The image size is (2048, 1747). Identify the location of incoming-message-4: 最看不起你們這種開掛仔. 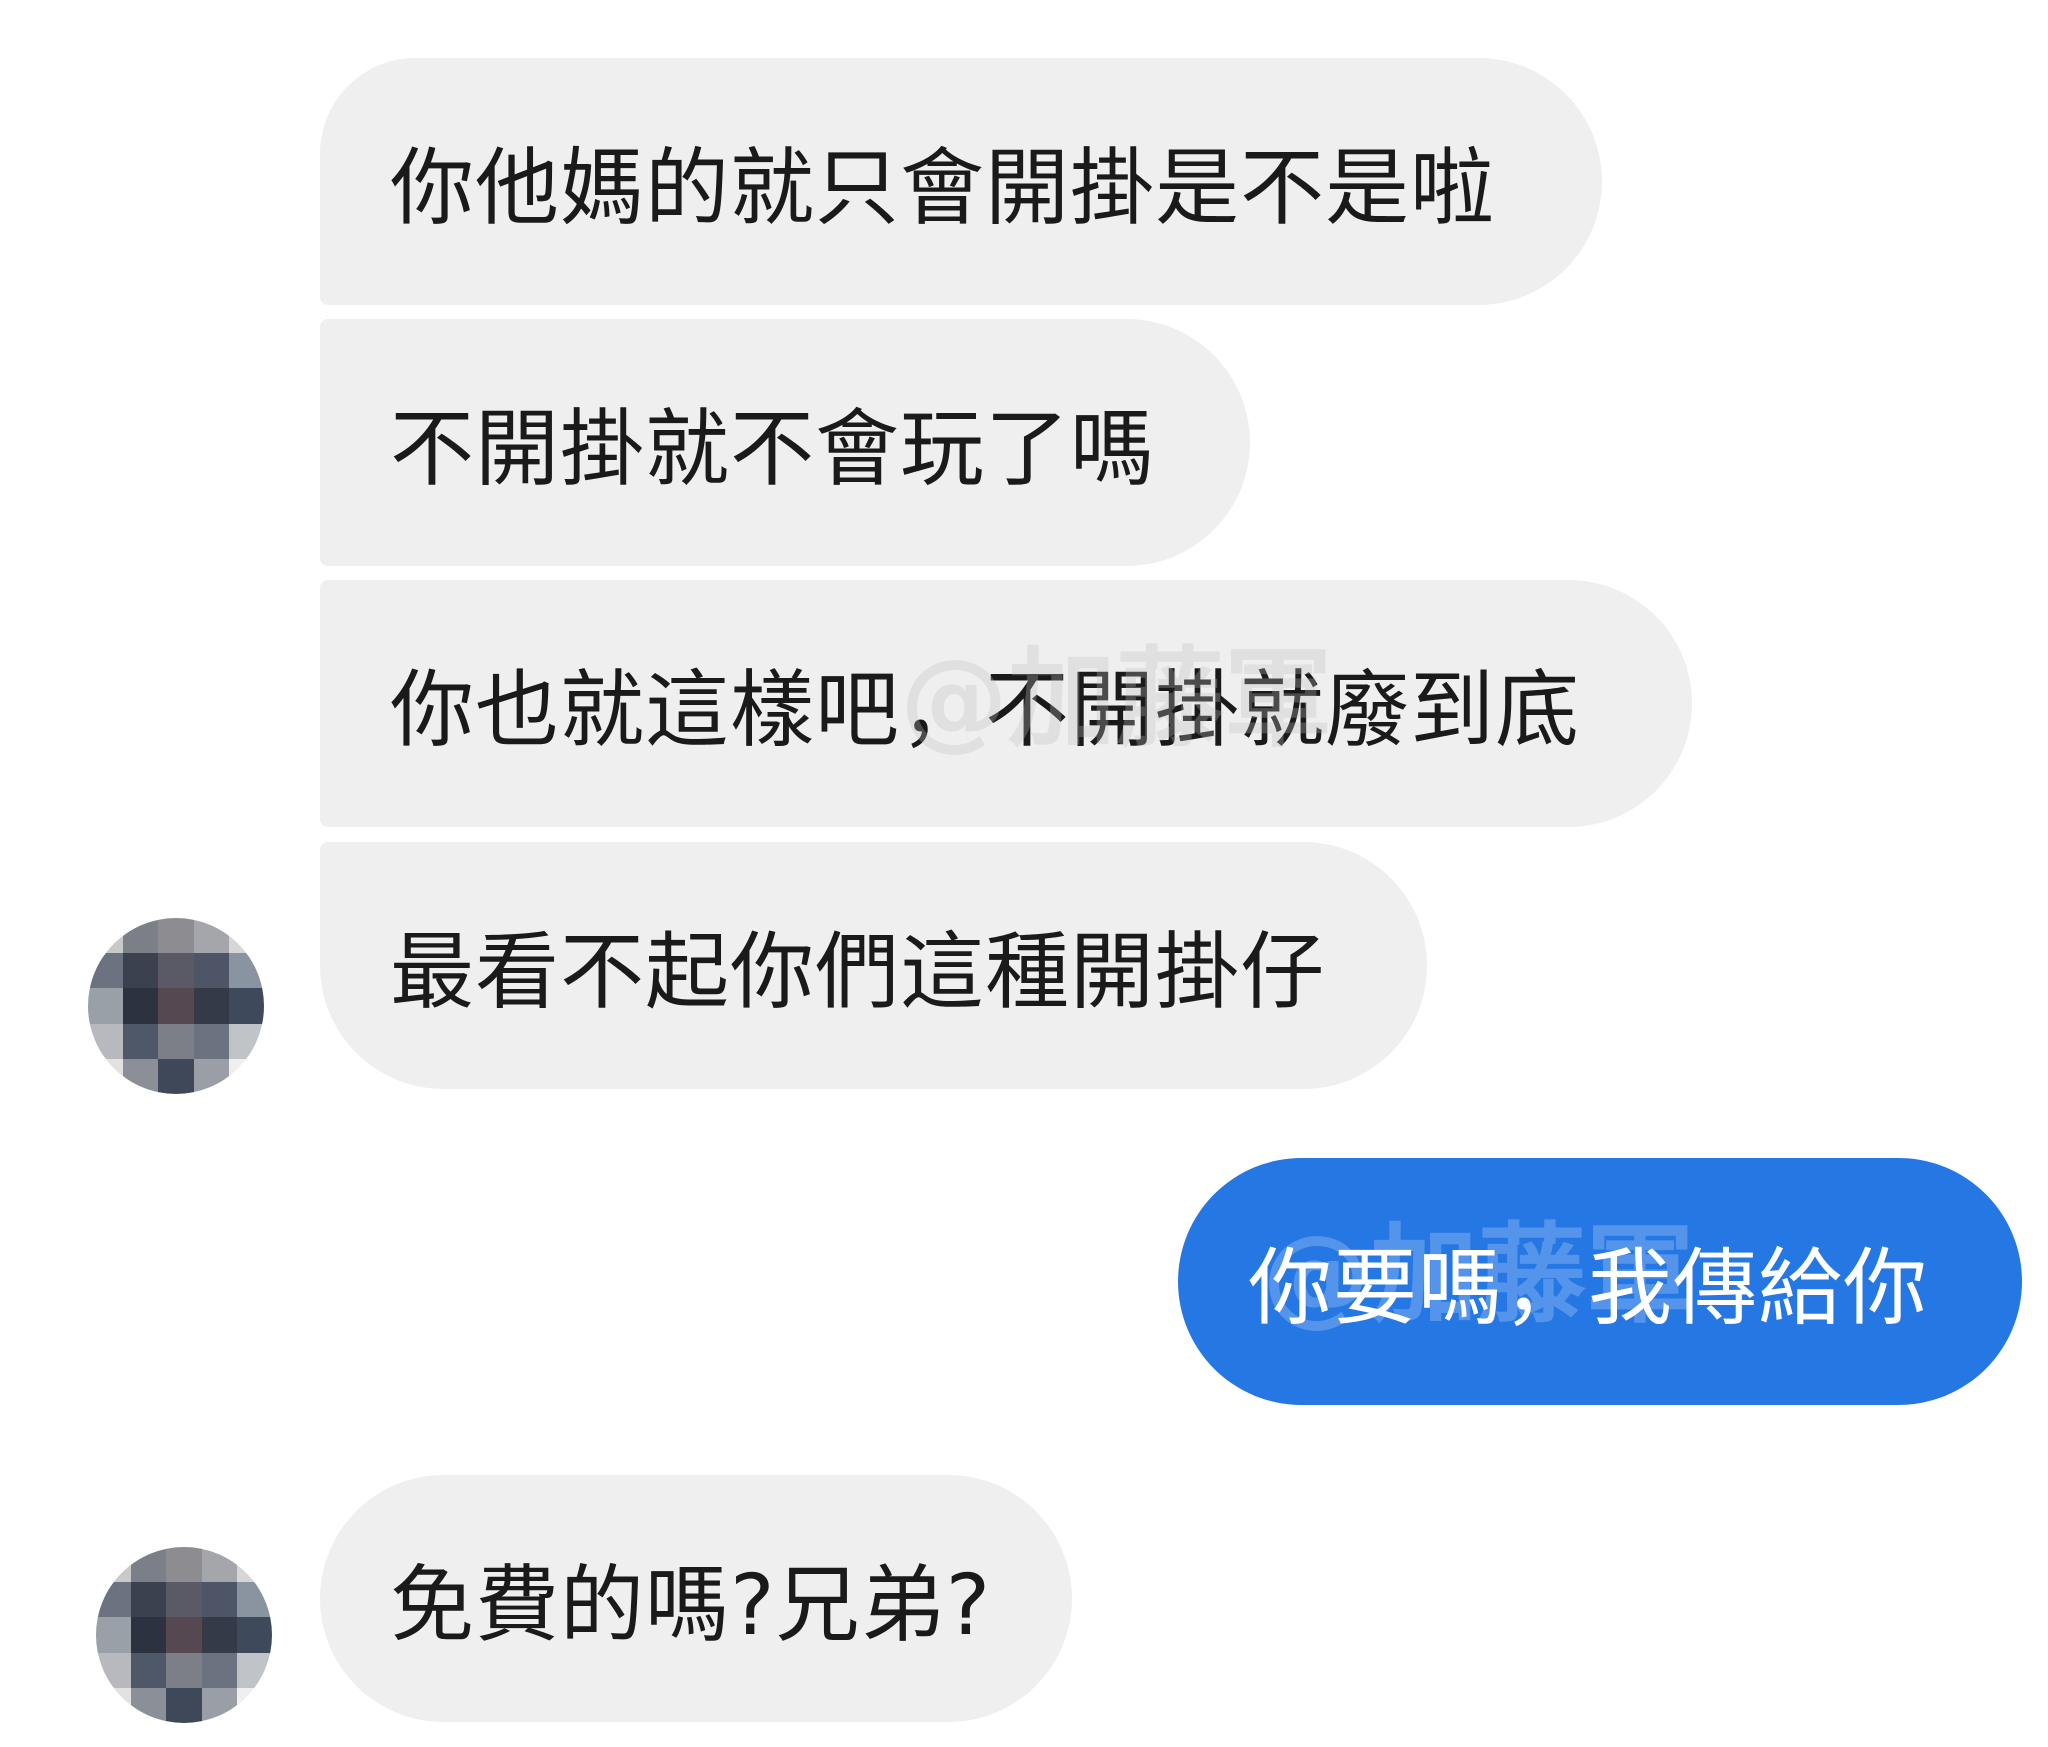
(873, 965).